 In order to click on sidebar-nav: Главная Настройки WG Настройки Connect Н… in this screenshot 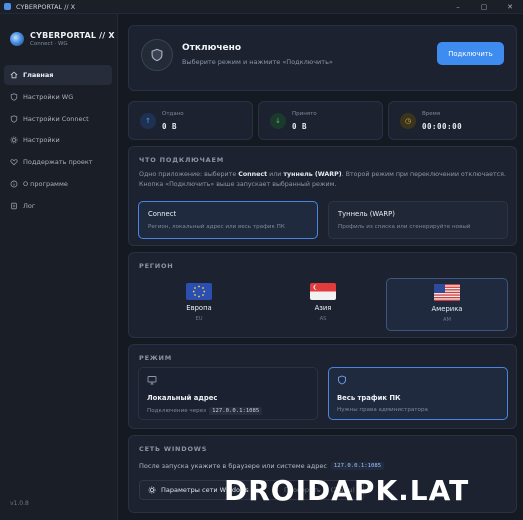, I will do `click(58, 141)`.